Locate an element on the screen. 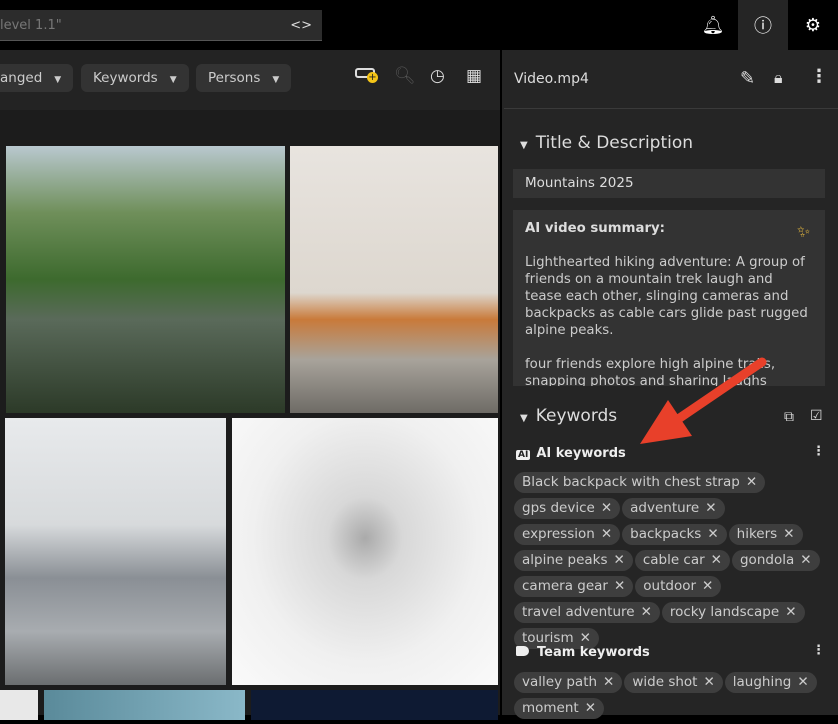 The height and width of the screenshot is (724, 838). annotation-arrow is located at coordinates (703, 400).